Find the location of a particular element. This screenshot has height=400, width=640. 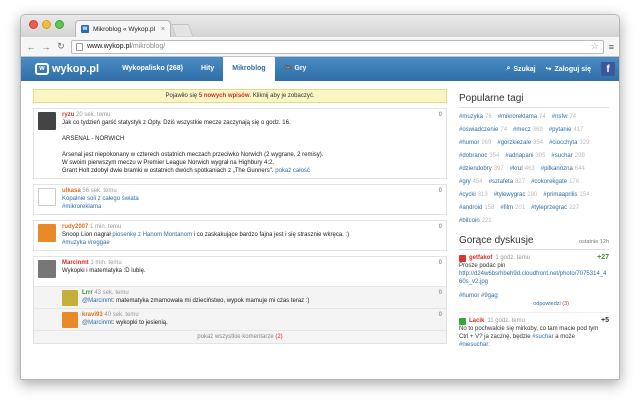

tag-count: 354 is located at coordinates (538, 143).